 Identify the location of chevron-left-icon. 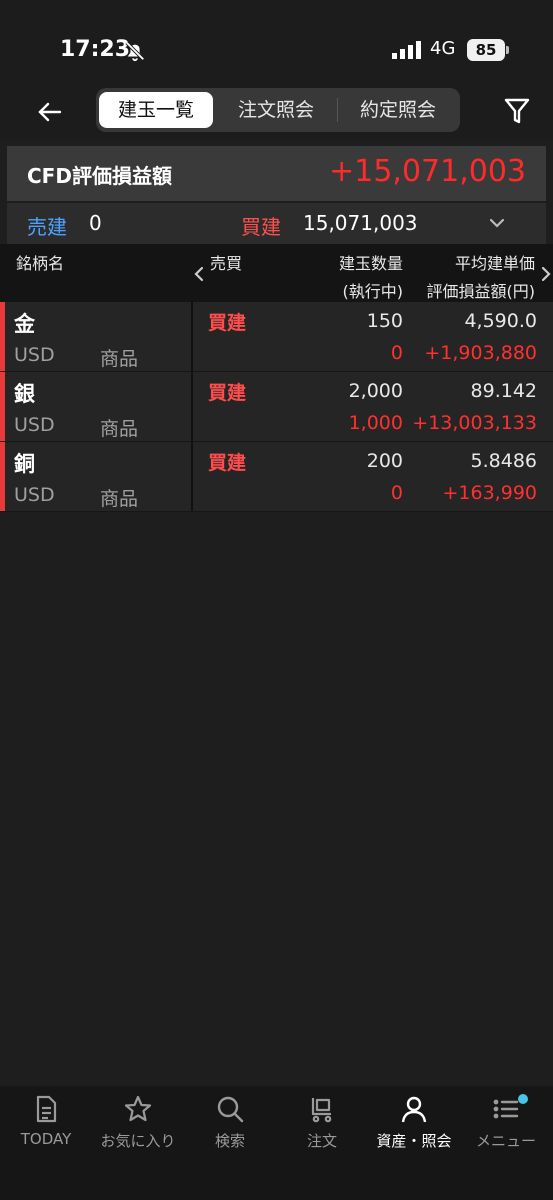
(199, 276).